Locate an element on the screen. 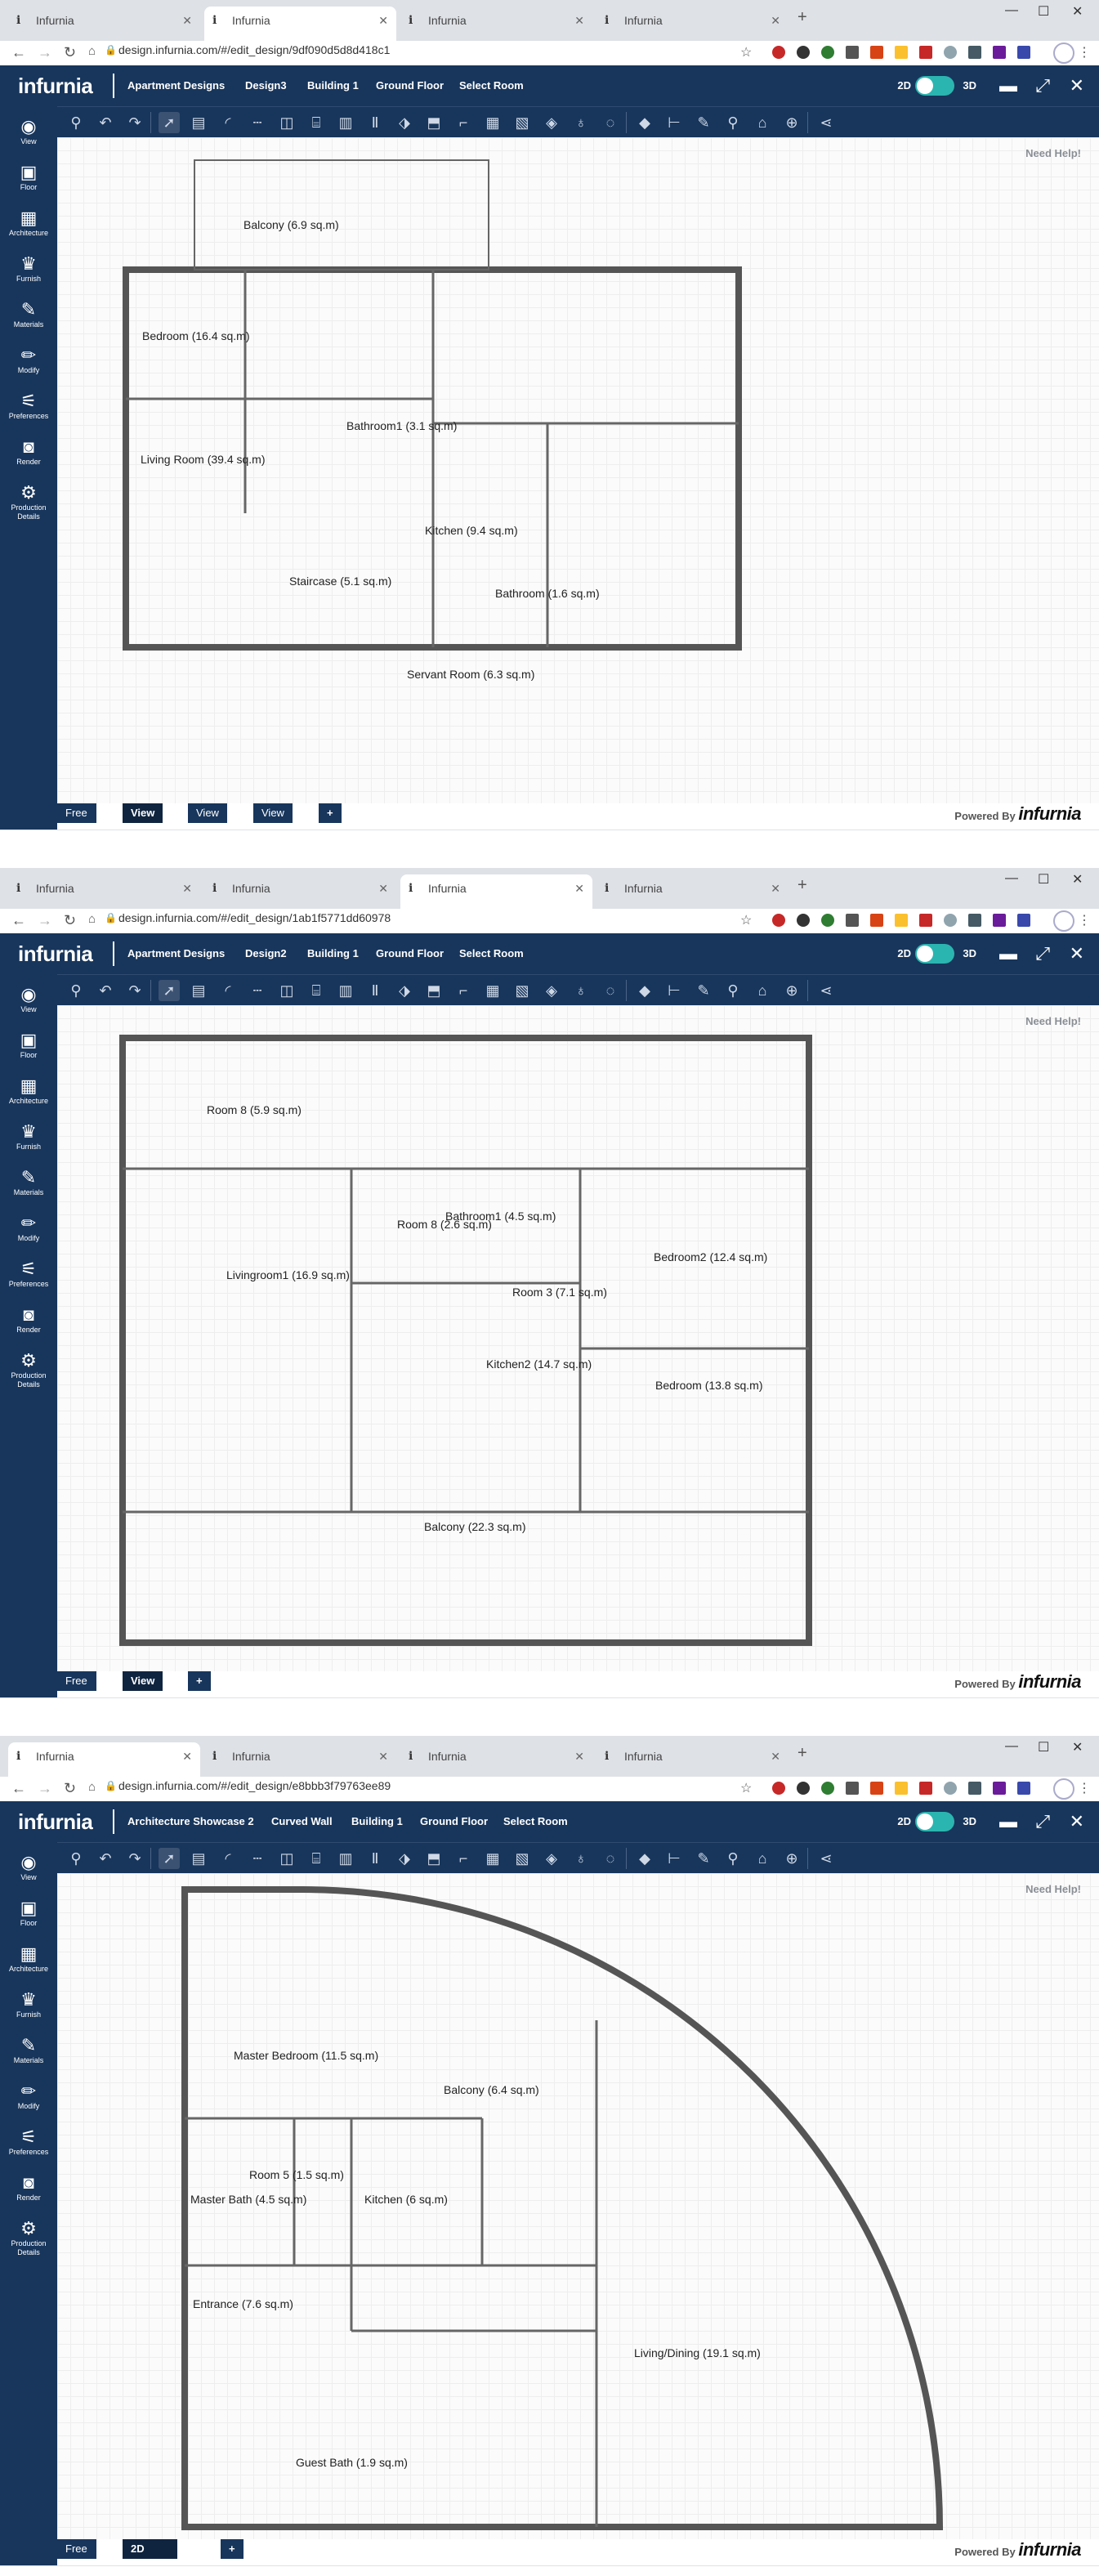  share-icon: ⋖ is located at coordinates (826, 990).